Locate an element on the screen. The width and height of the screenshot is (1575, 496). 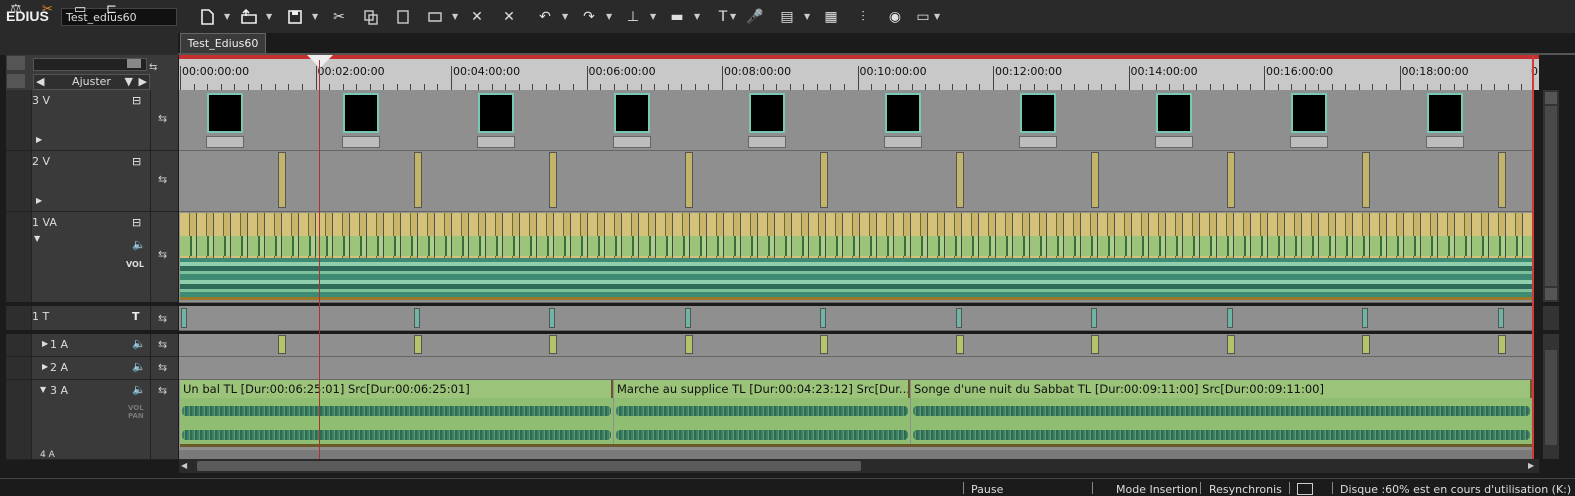
copy-icon is located at coordinates (371, 17).